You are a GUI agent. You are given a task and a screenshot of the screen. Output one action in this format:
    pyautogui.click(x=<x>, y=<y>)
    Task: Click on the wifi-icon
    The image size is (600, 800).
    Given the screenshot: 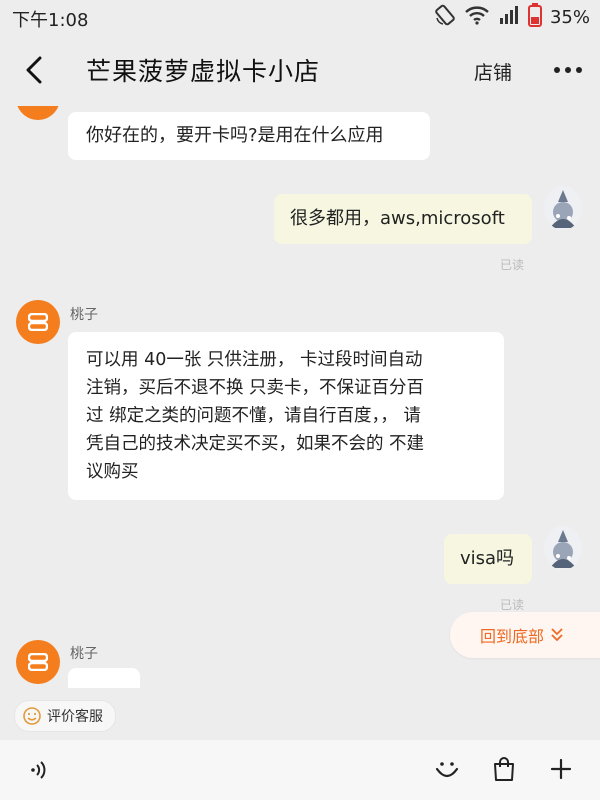 What is the action you would take?
    pyautogui.click(x=477, y=17)
    